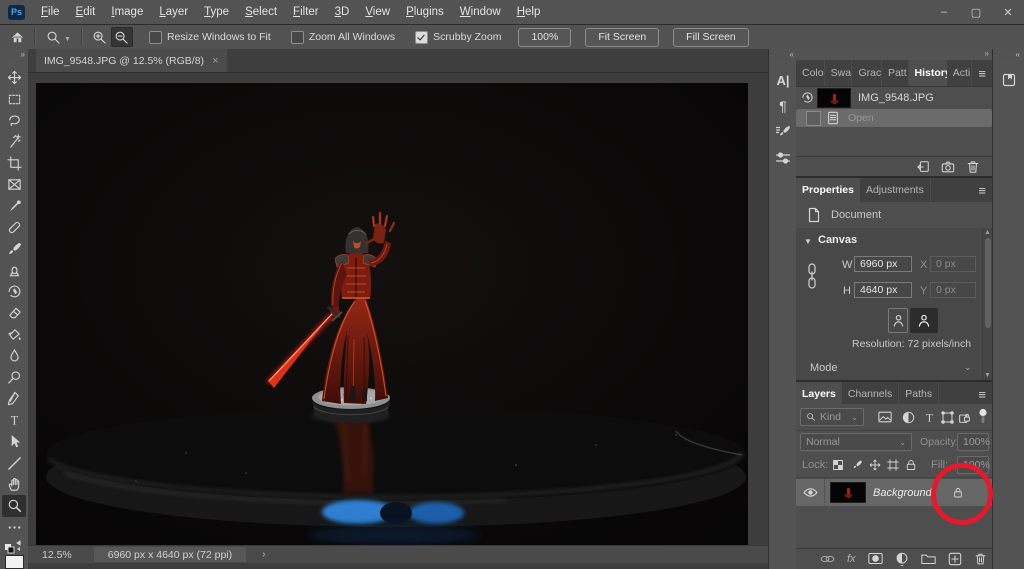 This screenshot has width=1024, height=569. I want to click on layer-name: Background, so click(902, 493).